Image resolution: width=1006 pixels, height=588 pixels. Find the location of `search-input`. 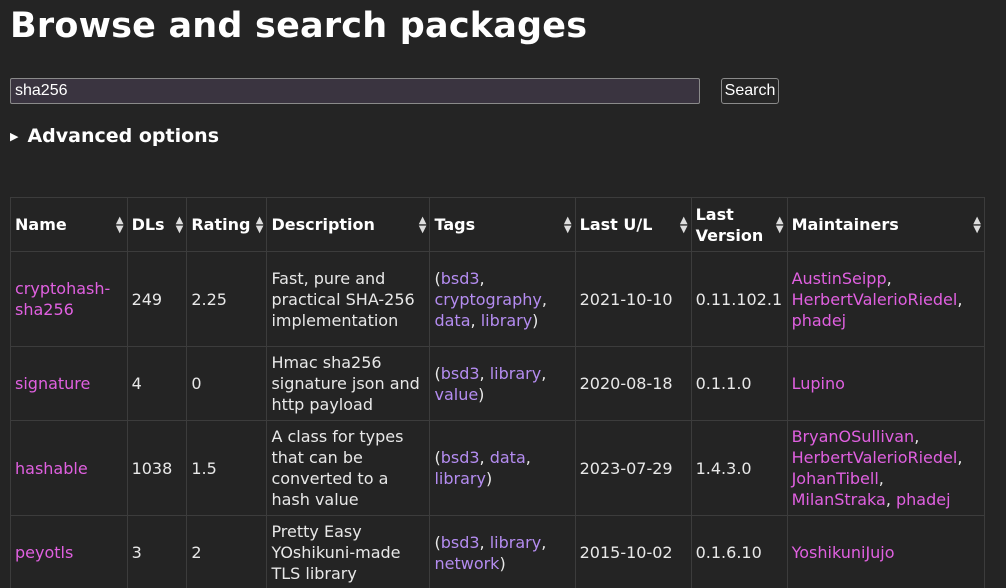

search-input is located at coordinates (355, 91).